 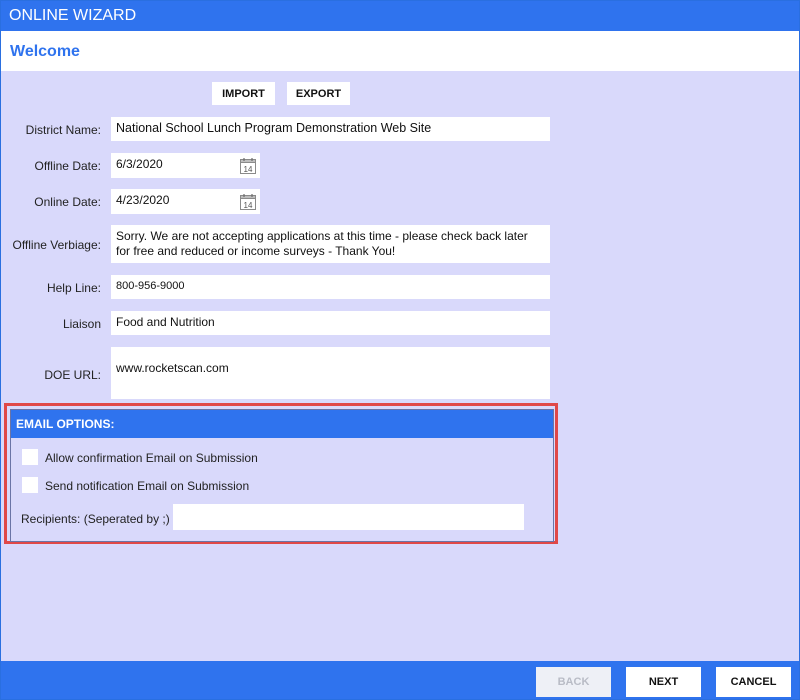 I want to click on footer-bar: BACK NEXT CANCEL, so click(x=400, y=680).